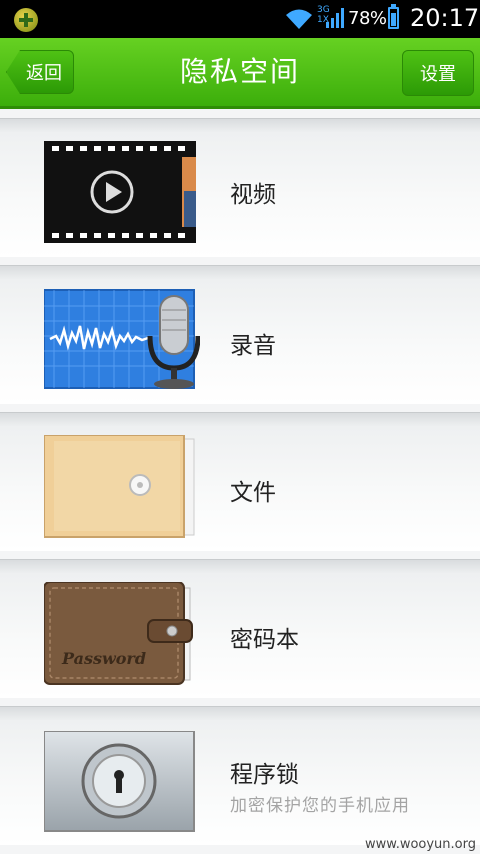 The width and height of the screenshot is (480, 854). Describe the element at coordinates (120, 192) in the screenshot. I see `video-film-icon` at that location.